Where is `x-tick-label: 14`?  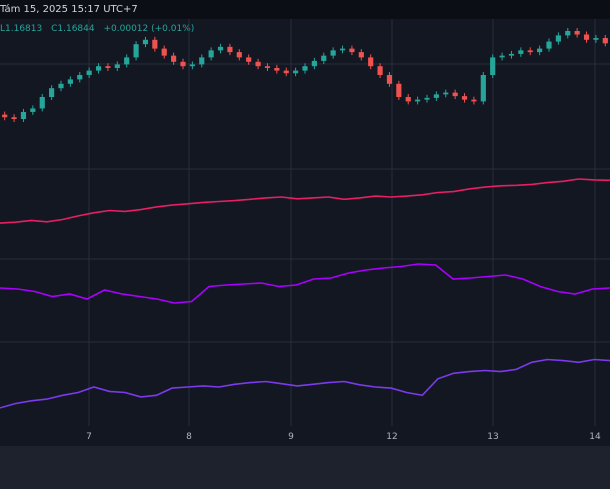
x-tick-label: 14 is located at coordinates (595, 437).